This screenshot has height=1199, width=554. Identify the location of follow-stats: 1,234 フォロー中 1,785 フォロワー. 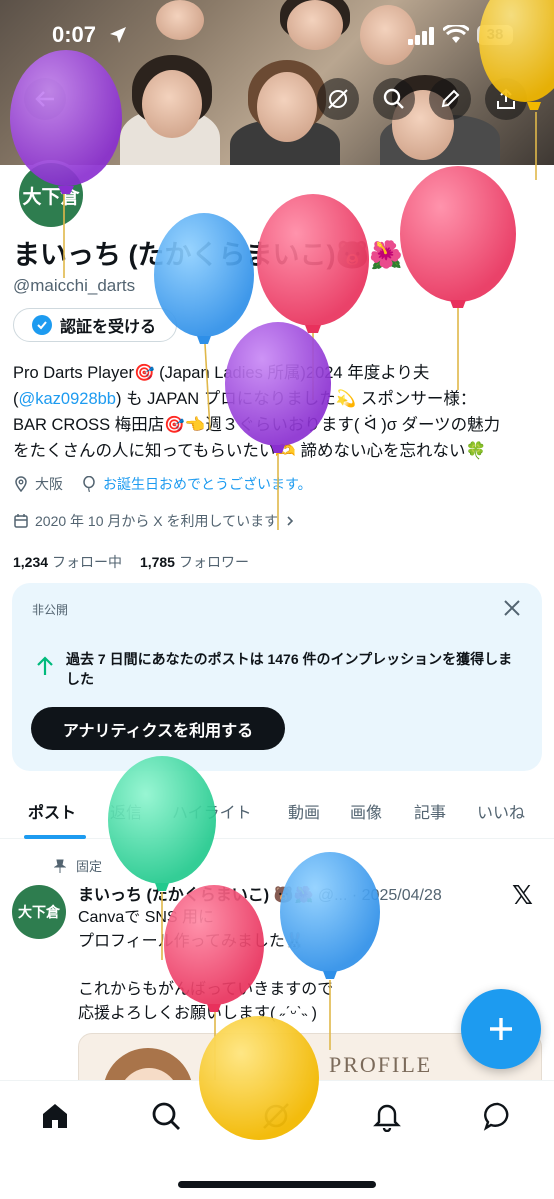
(131, 562).